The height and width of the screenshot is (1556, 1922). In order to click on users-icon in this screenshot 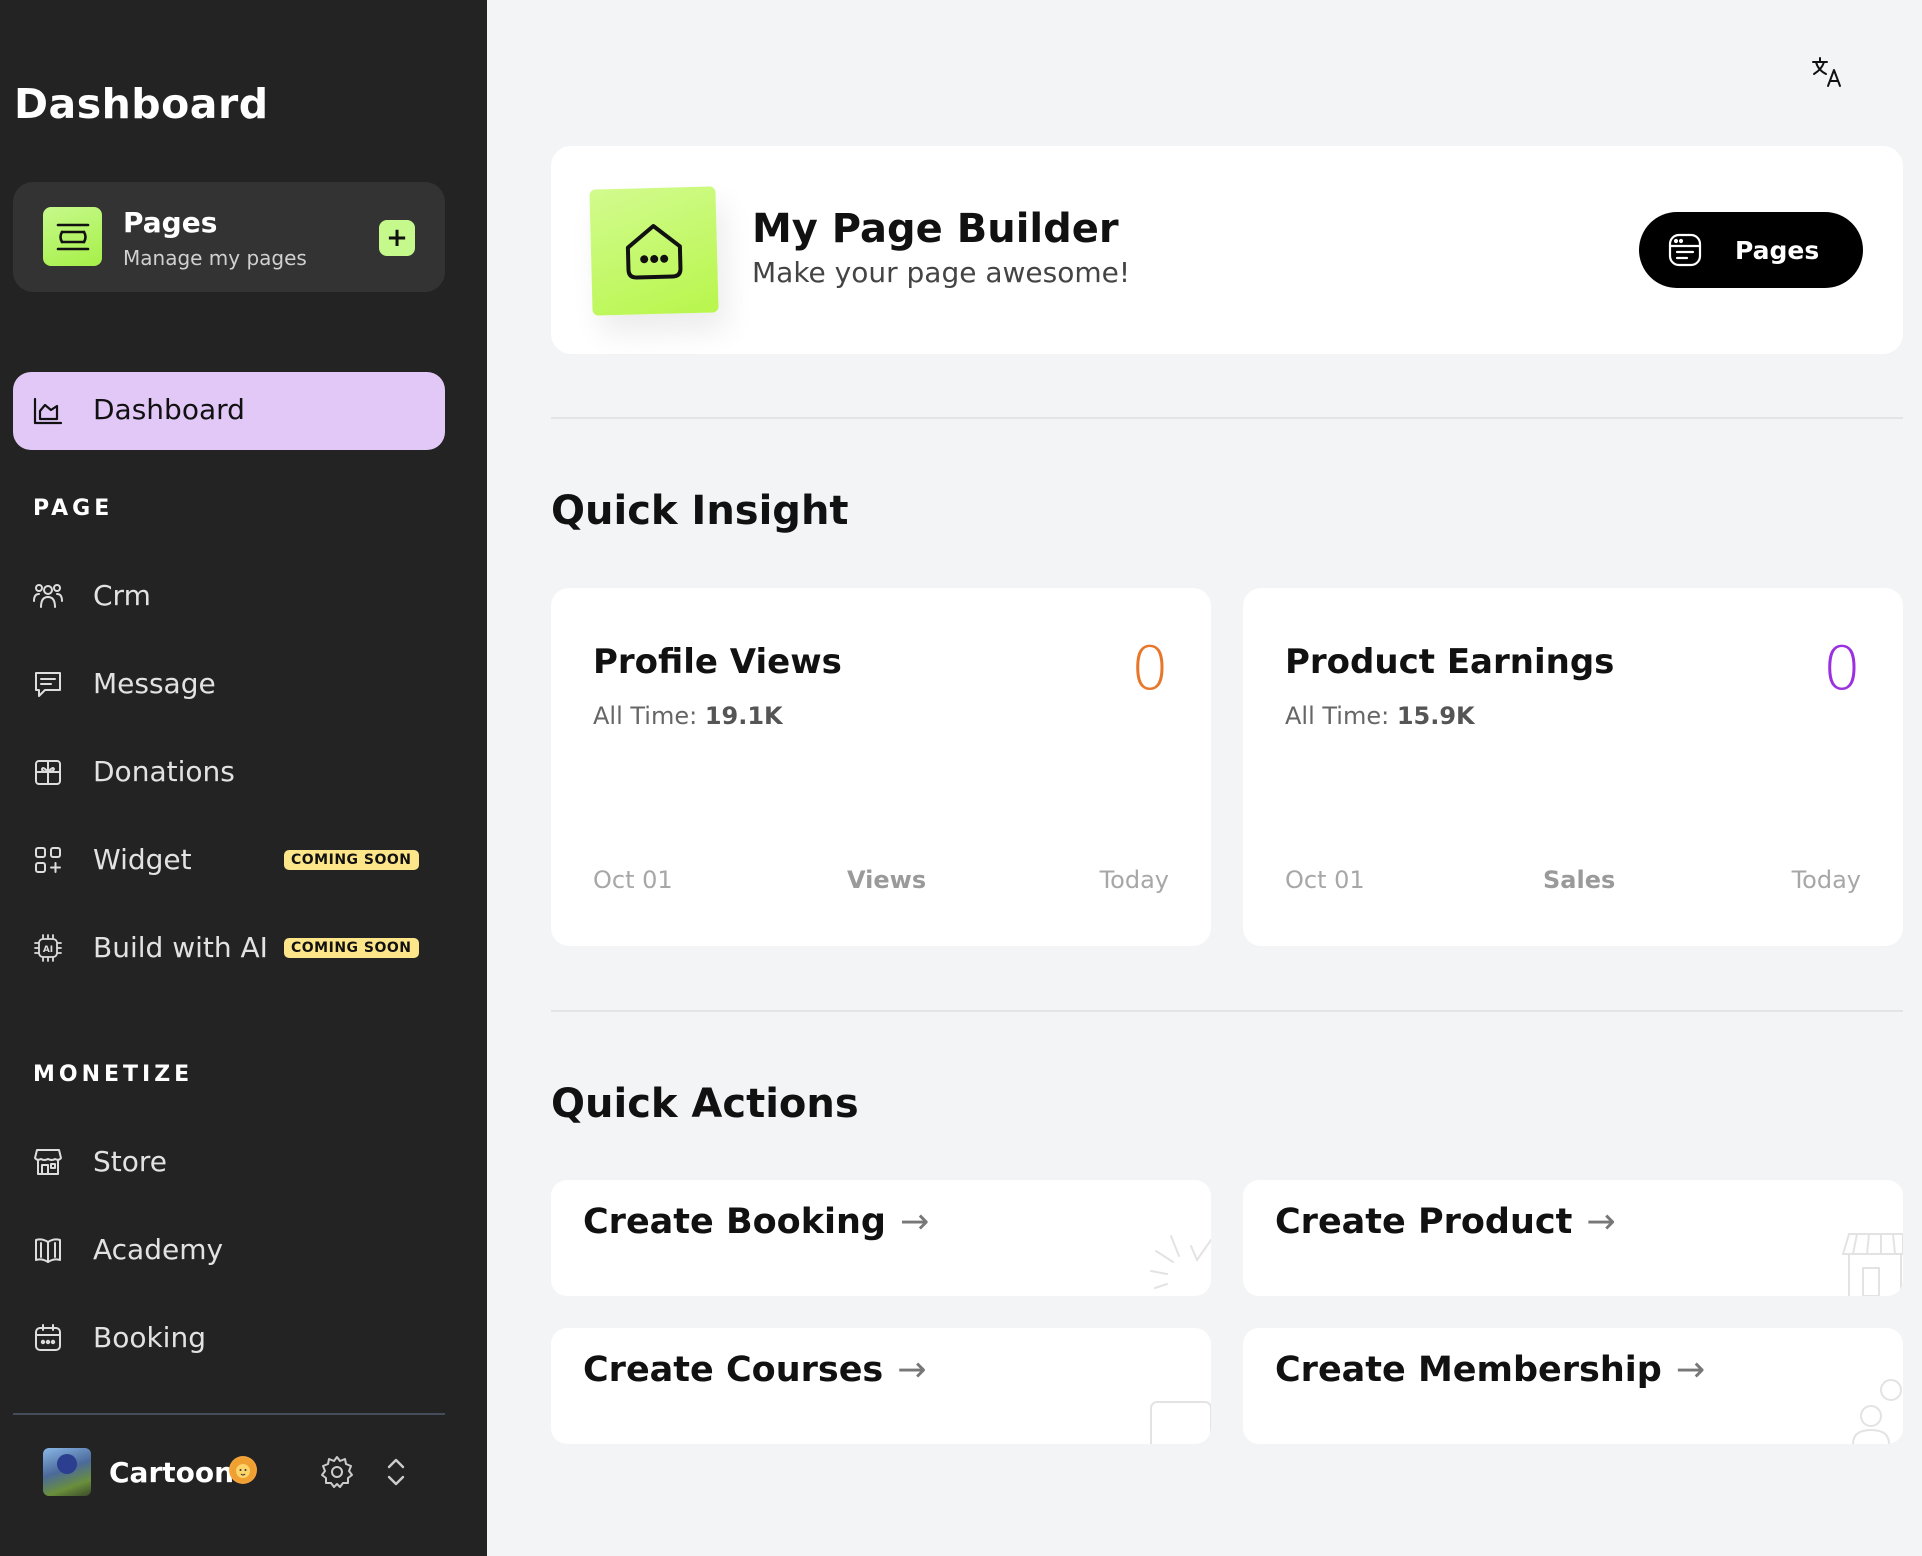, I will do `click(48, 596)`.